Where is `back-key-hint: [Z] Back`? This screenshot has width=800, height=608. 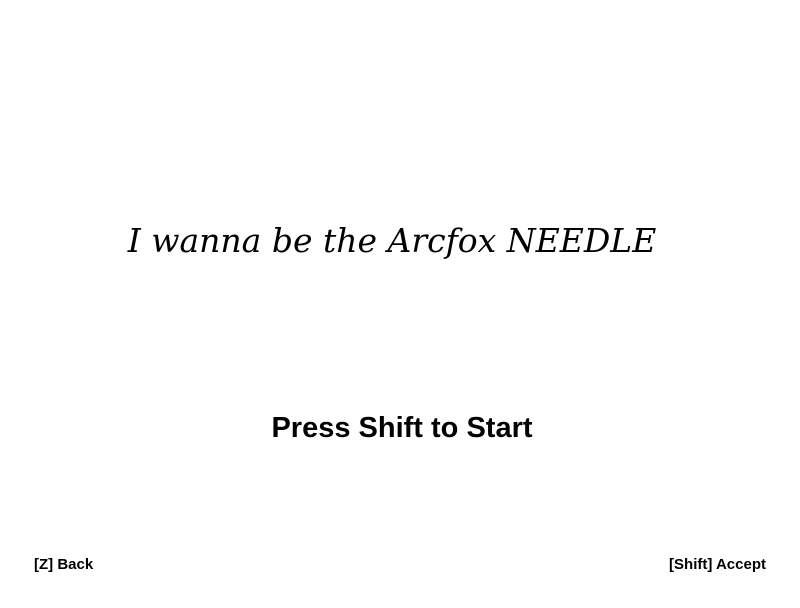
back-key-hint: [Z] Back is located at coordinates (64, 564).